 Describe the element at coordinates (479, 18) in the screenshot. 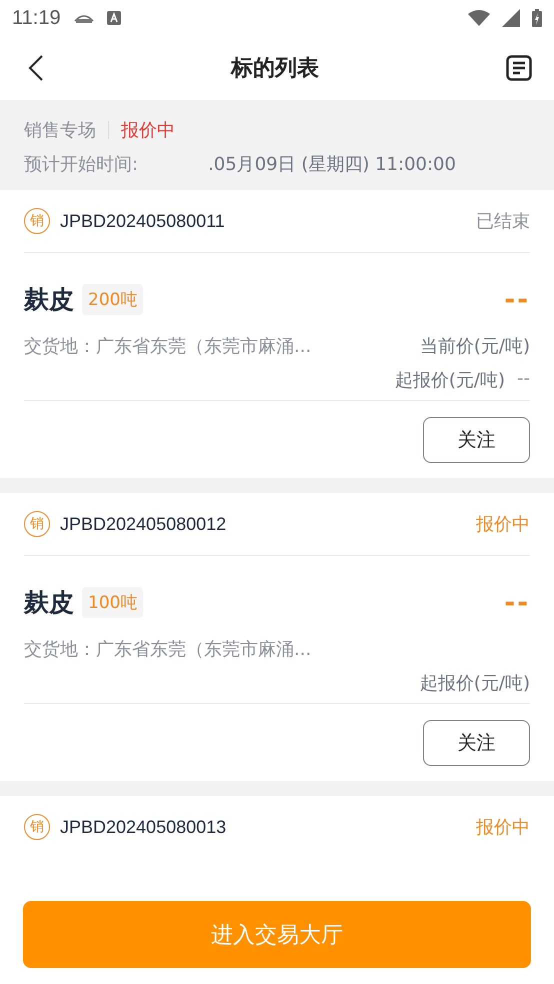

I see `wifi-icon` at that location.